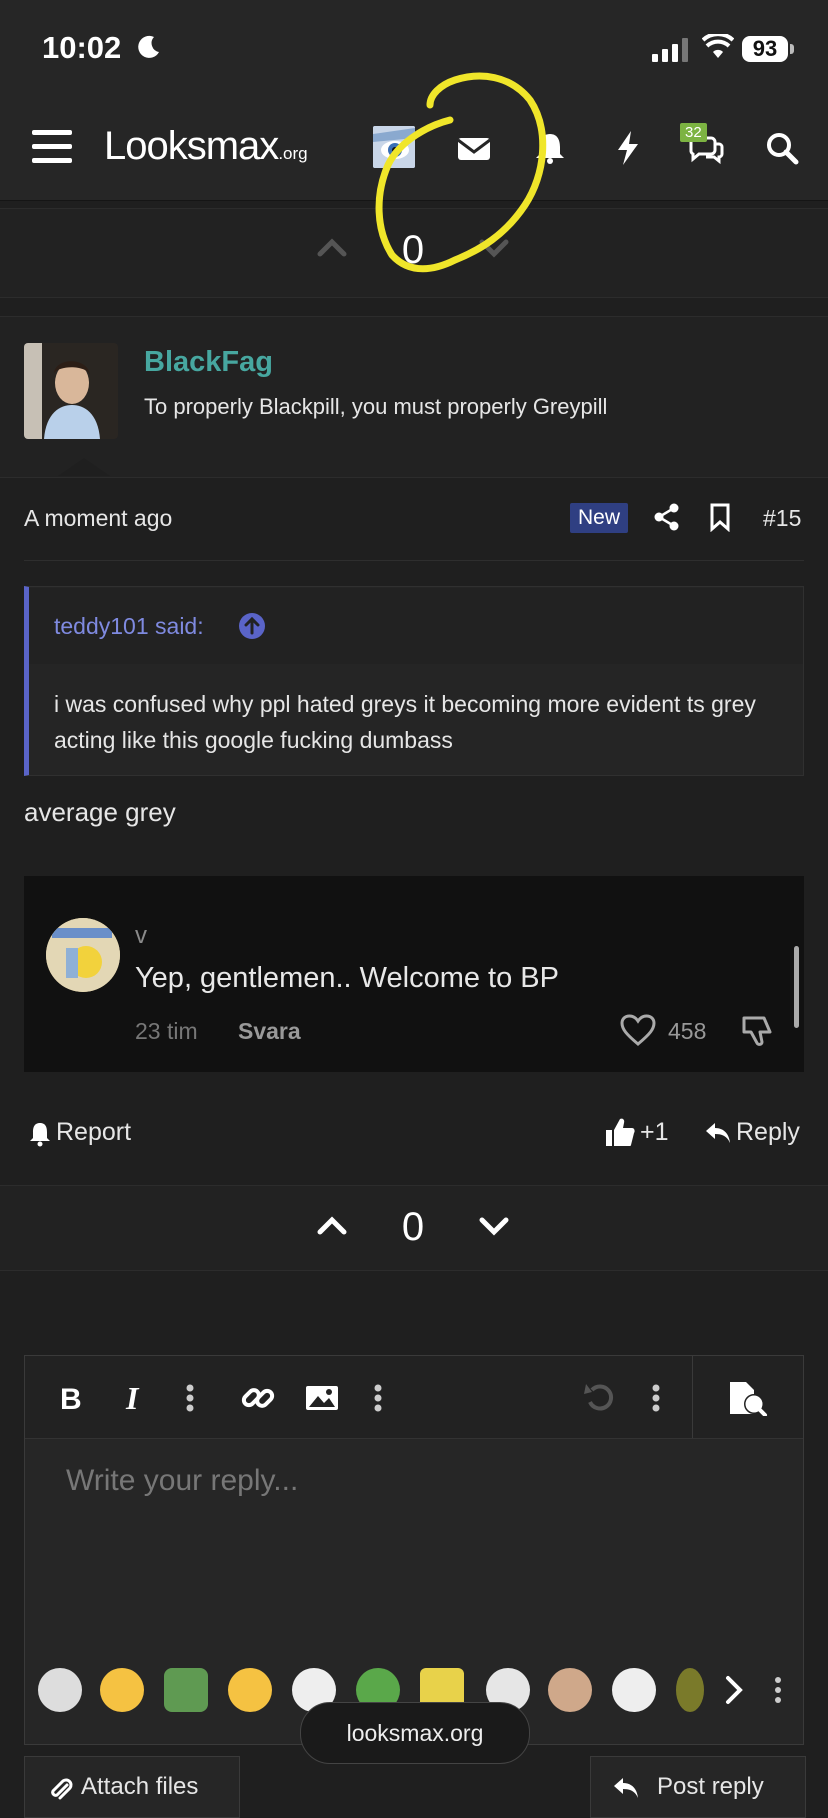  Describe the element at coordinates (599, 518) in the screenshot. I see `new-badge: New` at that location.